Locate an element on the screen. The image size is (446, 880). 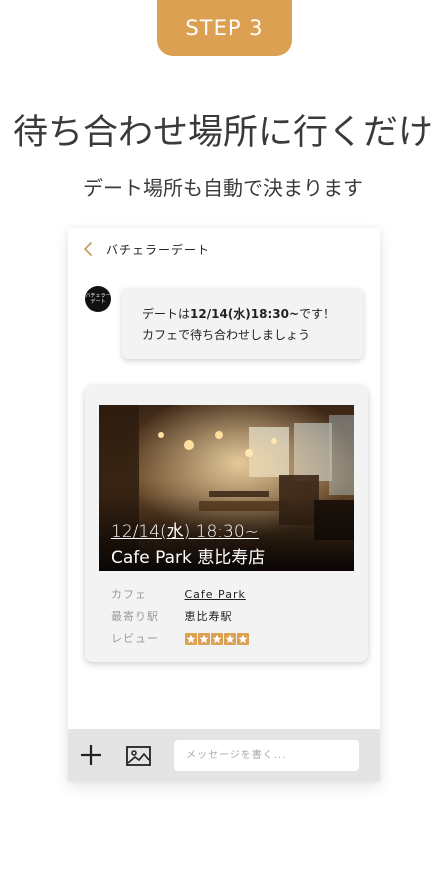
chat-header: バチェラーデート is located at coordinates (224, 249).